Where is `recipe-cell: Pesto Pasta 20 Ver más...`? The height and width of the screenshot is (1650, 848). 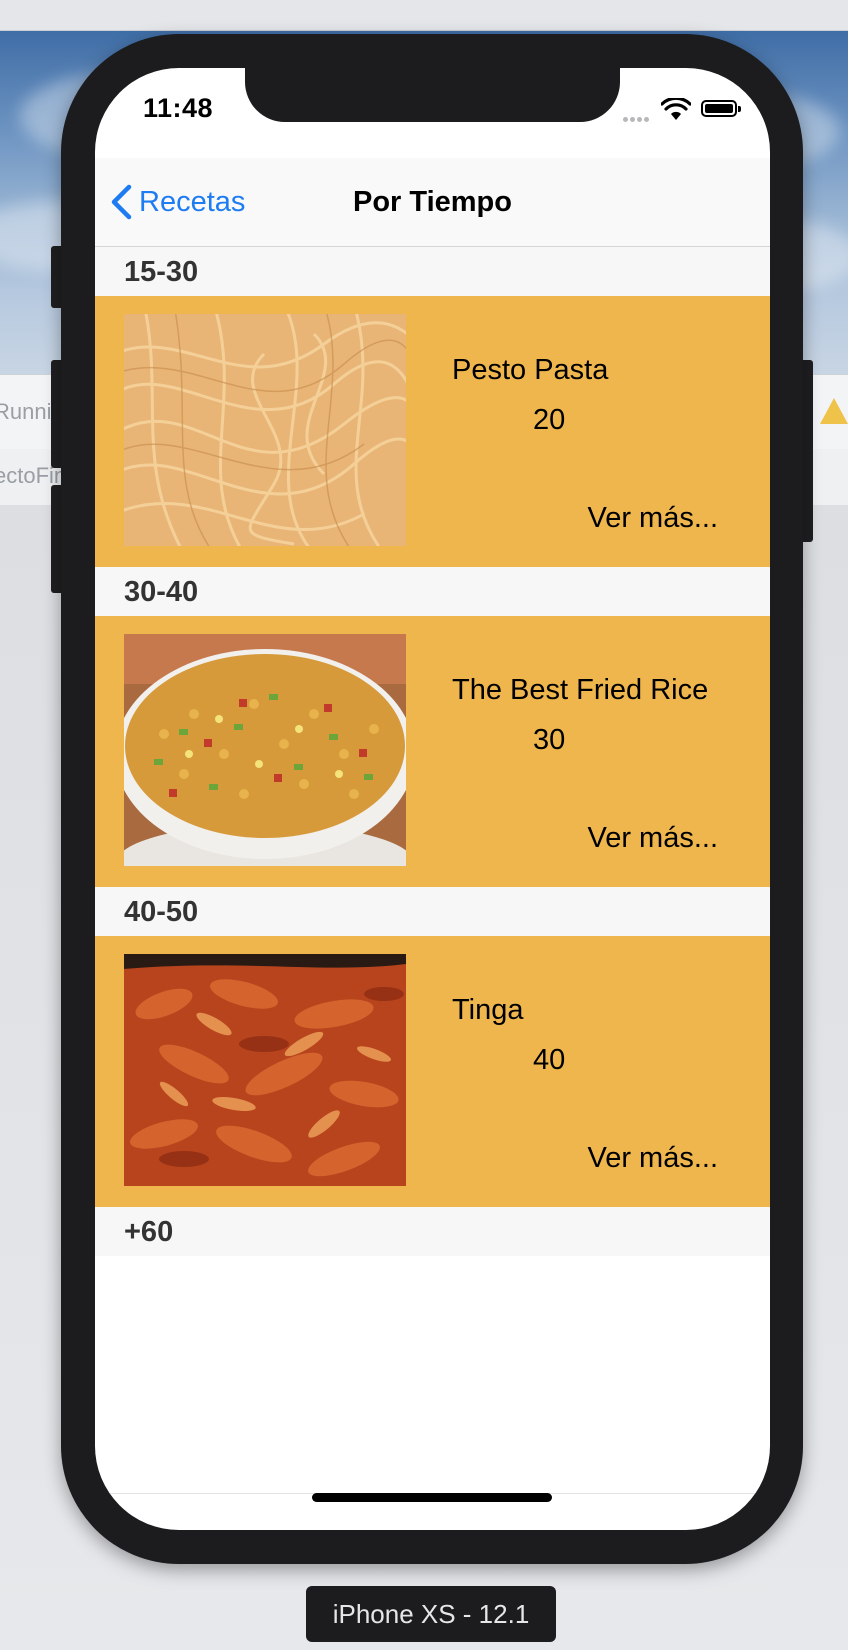 recipe-cell: Pesto Pasta 20 Ver más... is located at coordinates (432, 431).